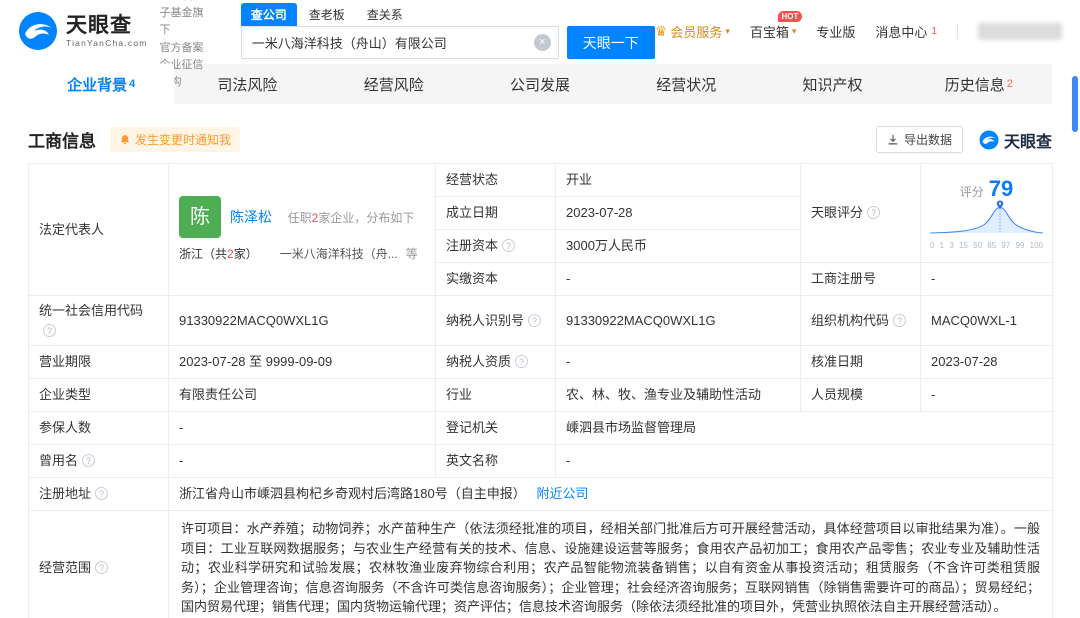 This screenshot has width=1080, height=618. I want to click on legal-rep-region-filter: 浙江（共2家）, so click(218, 254).